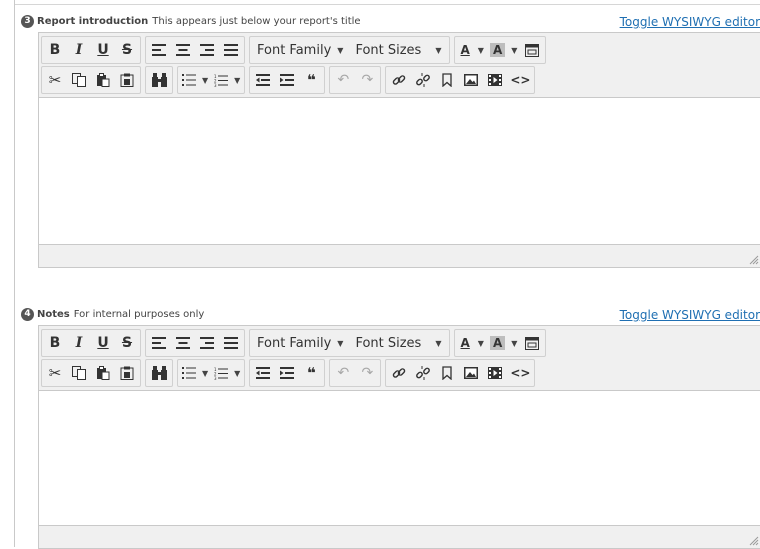  What do you see at coordinates (399, 255) in the screenshot?
I see `editor-statusbar` at bounding box center [399, 255].